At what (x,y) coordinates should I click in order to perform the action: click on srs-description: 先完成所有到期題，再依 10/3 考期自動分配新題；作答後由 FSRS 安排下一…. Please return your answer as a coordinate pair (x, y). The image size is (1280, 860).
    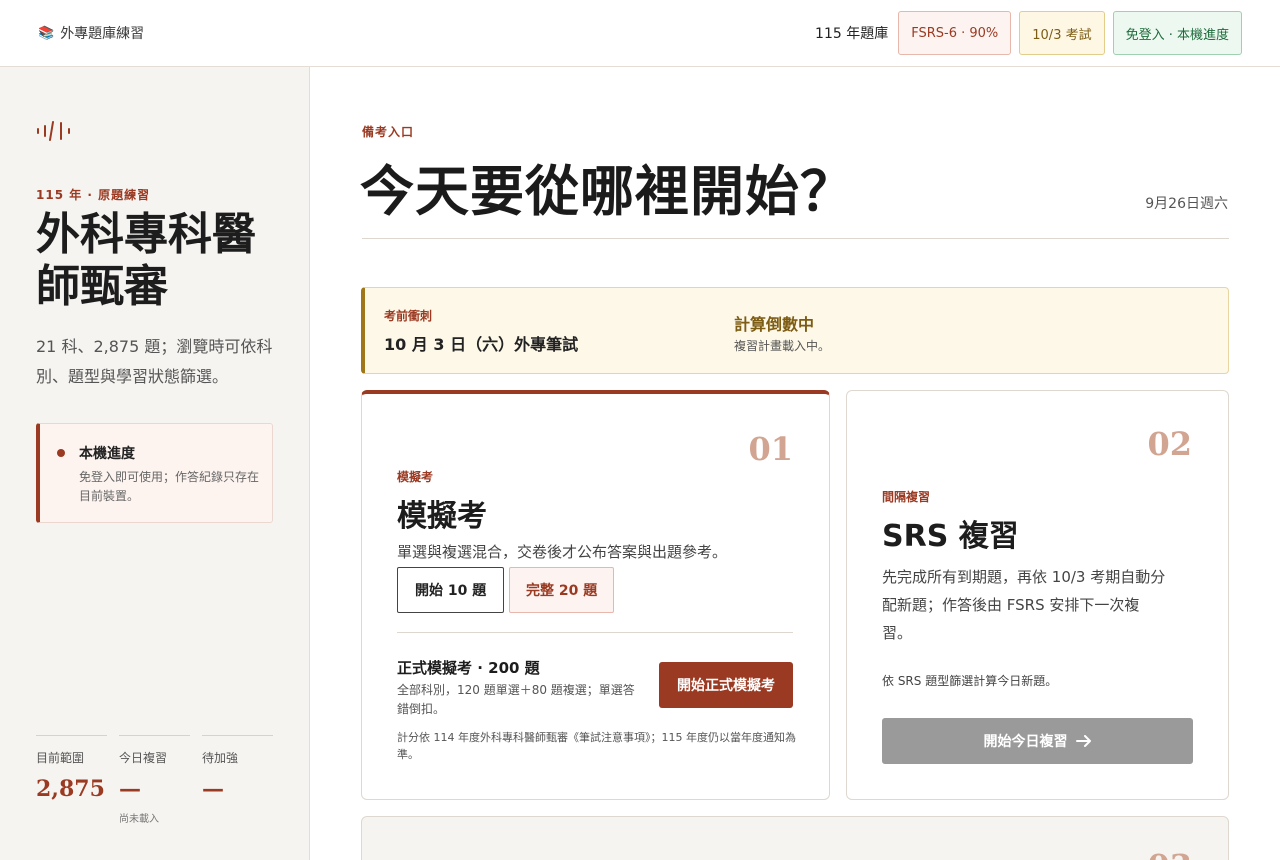
    Looking at the image, I should click on (1024, 605).